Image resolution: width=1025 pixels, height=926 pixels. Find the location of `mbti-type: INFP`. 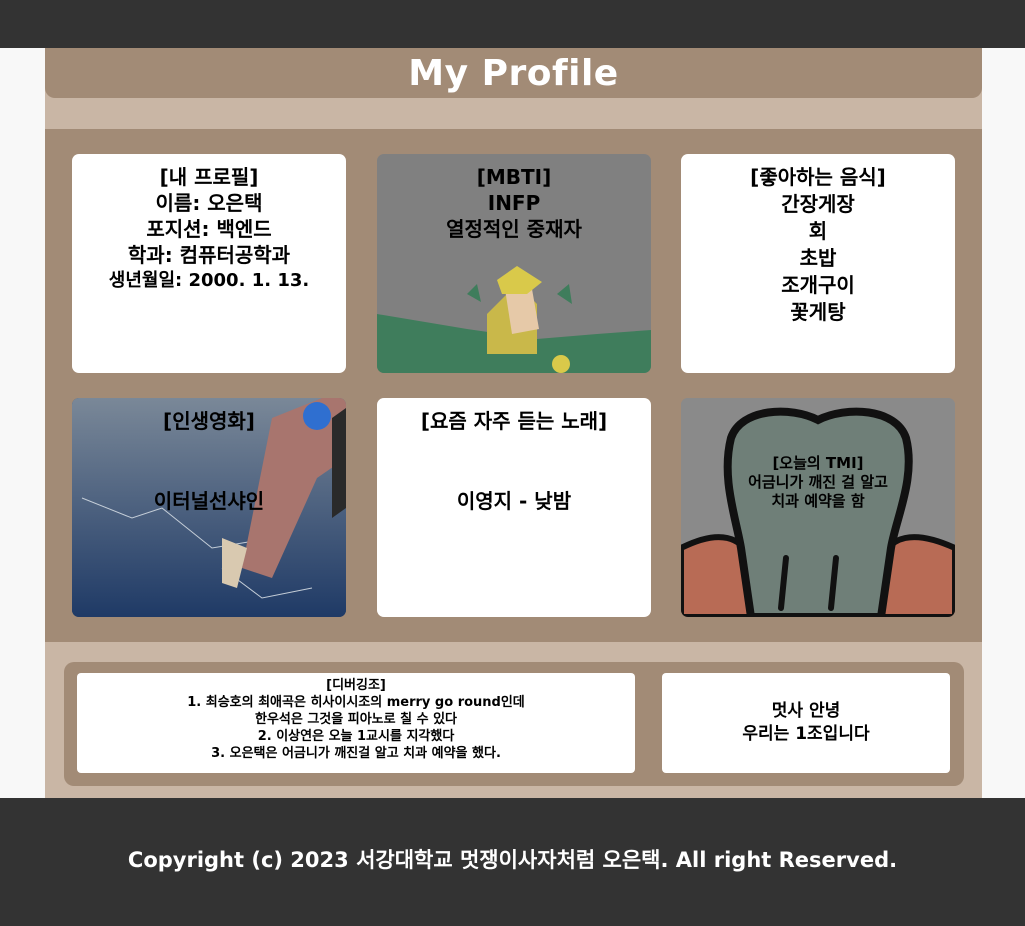

mbti-type: INFP is located at coordinates (514, 203).